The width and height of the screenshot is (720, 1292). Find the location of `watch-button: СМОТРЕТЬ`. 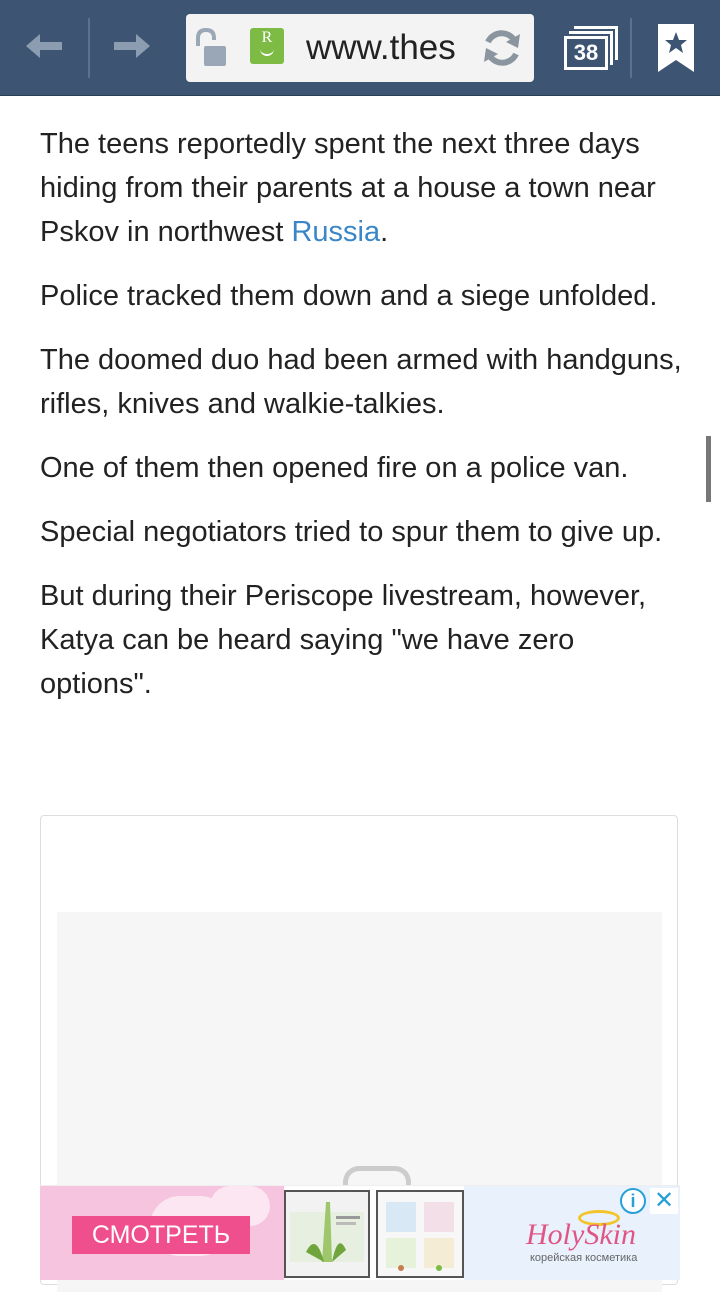

watch-button: СМОТРЕТЬ is located at coordinates (161, 1235).